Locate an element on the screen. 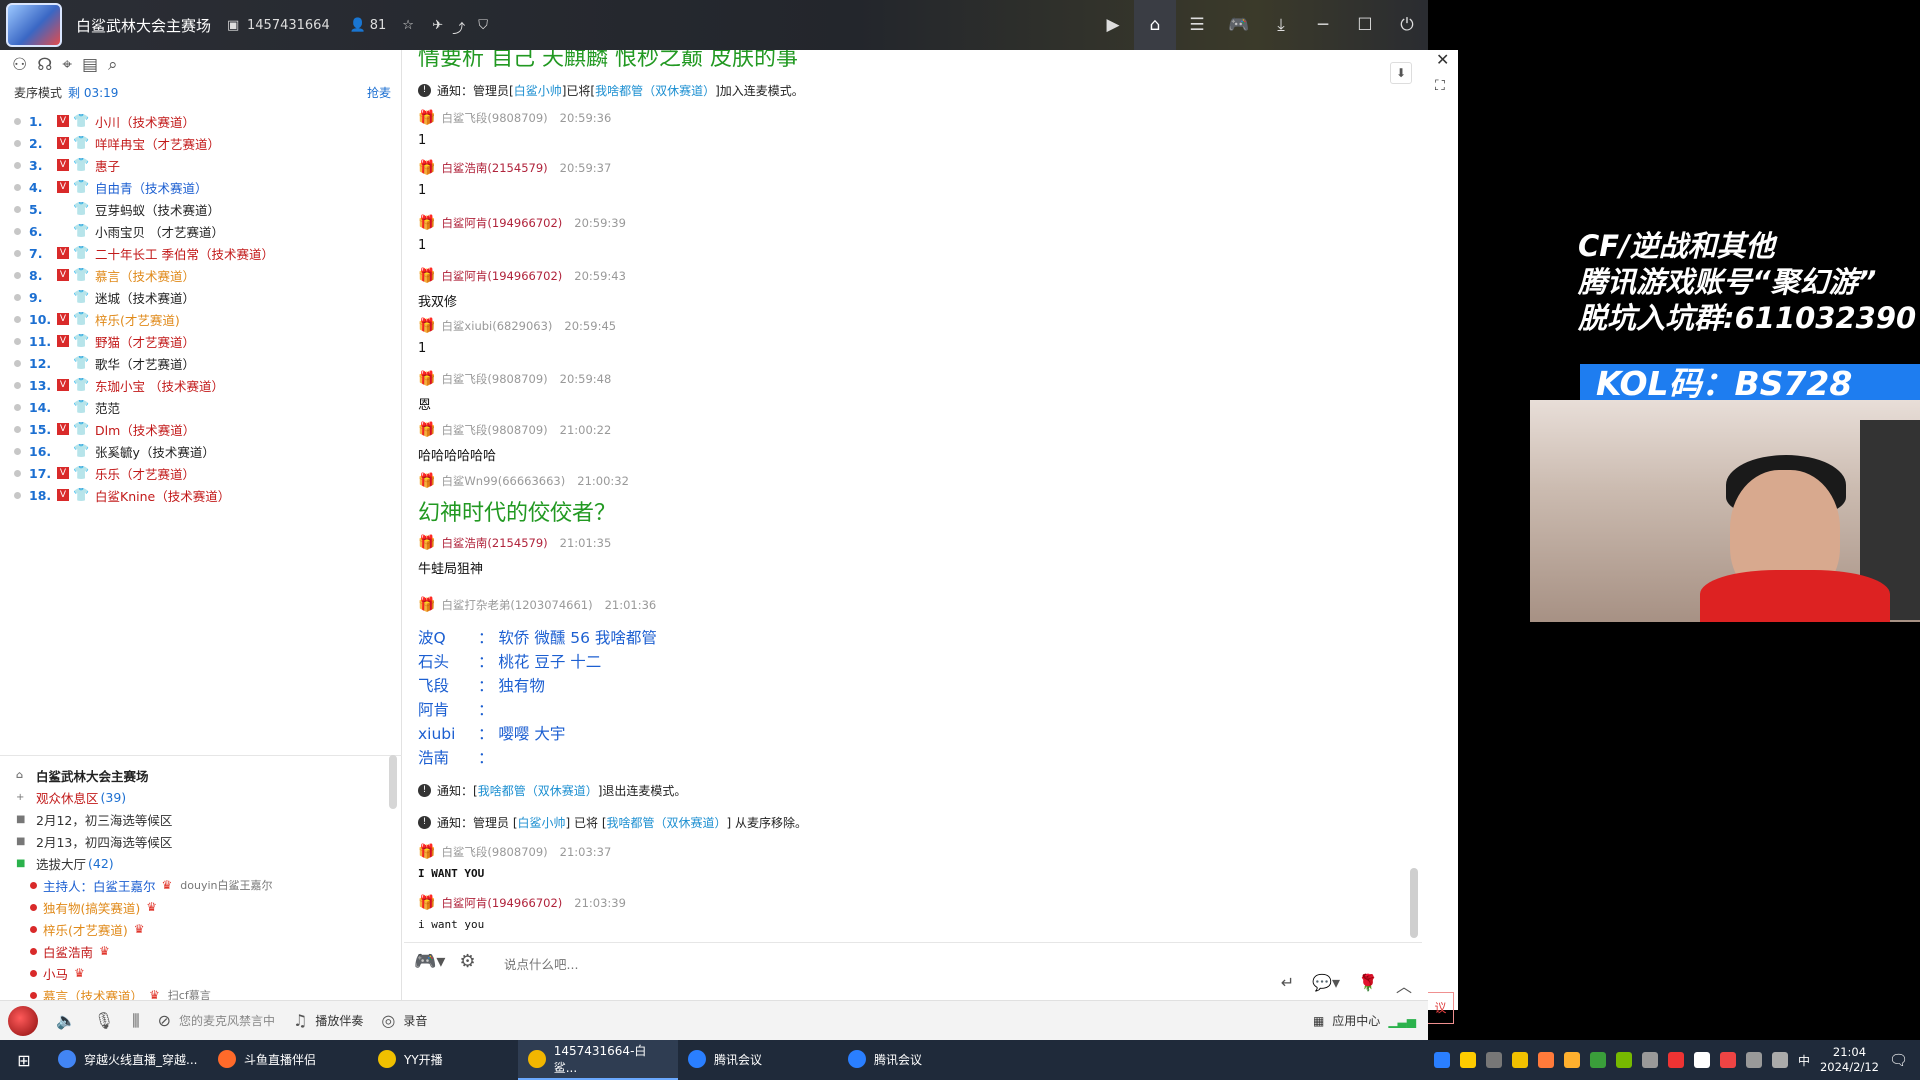 This screenshot has width=1920, height=1080. sender-name: 白鲨打杂老弟(1203074661) is located at coordinates (516, 605).